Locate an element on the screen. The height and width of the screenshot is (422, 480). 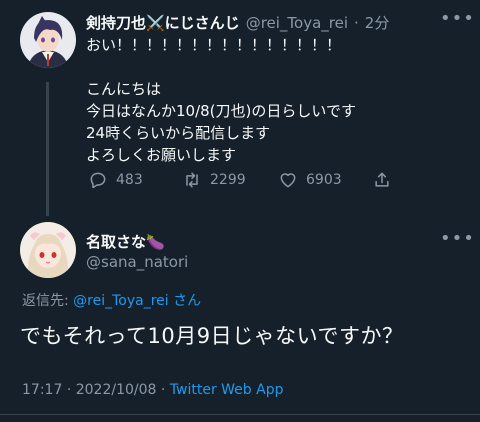
share-icon is located at coordinates (382, 179).